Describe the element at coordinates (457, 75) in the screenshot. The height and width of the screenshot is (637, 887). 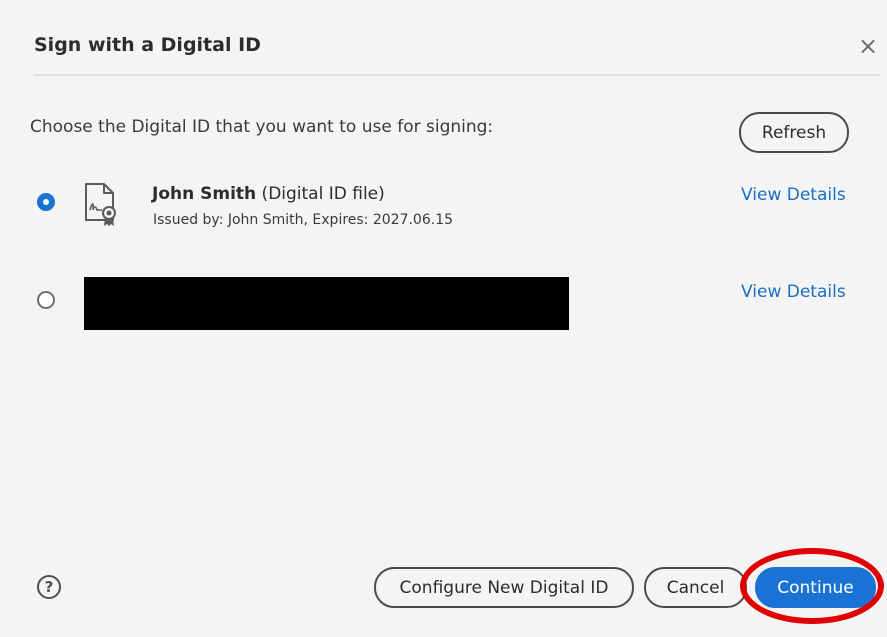
I see `title-divider` at that location.